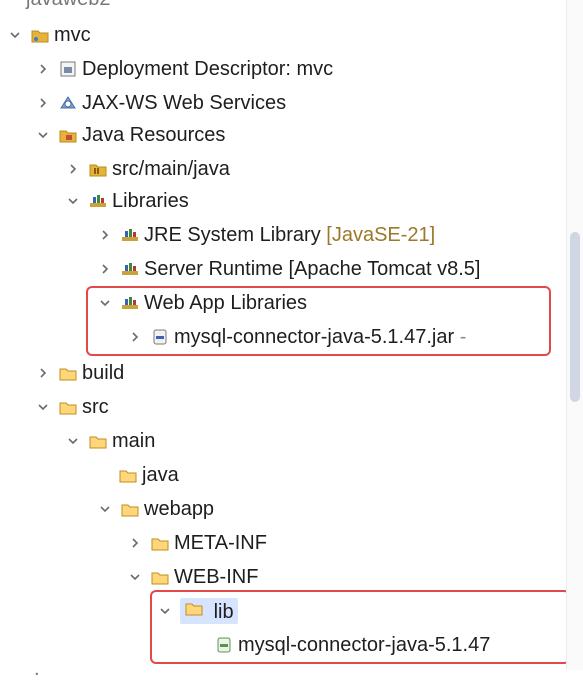 Image resolution: width=583 pixels, height=681 pixels. I want to click on tree-item-jax-ws: JAX-WS Web Services, so click(160, 103).